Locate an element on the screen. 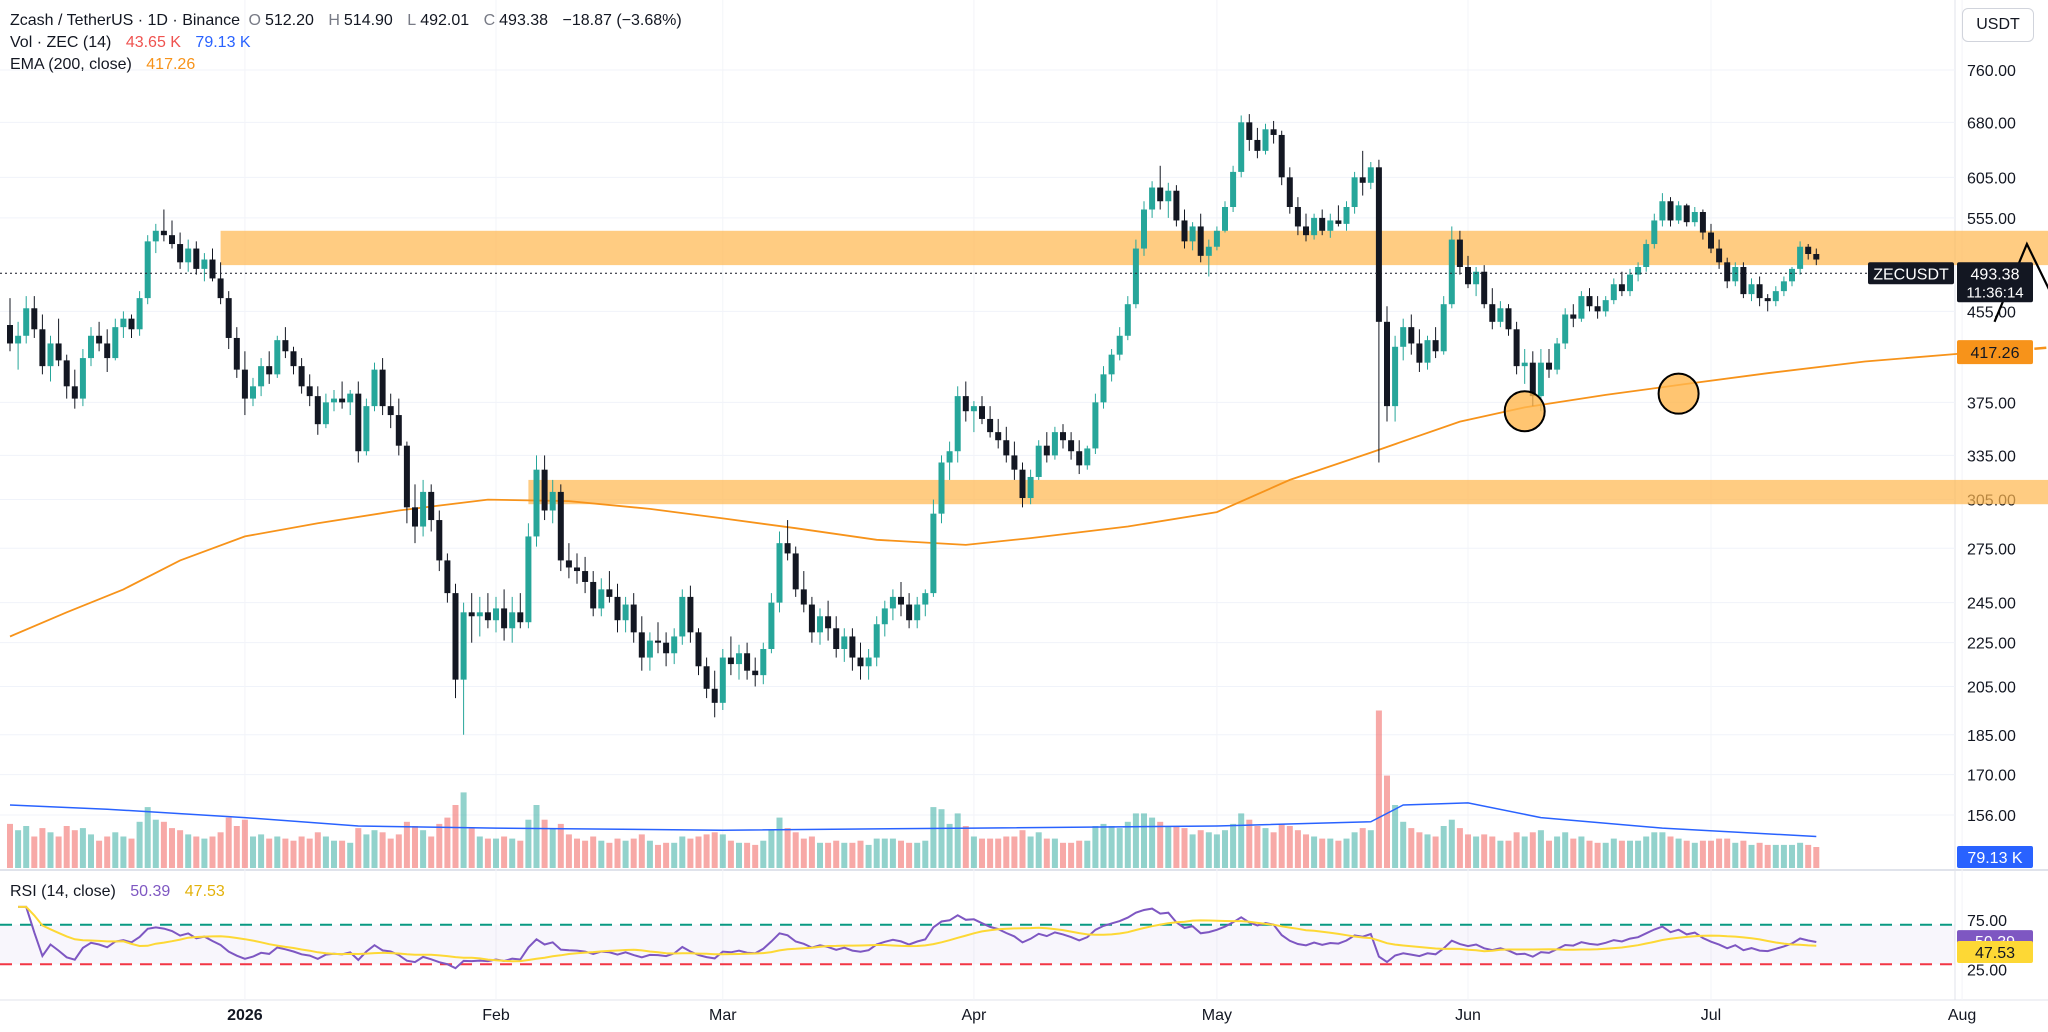  high-value: 514.90 is located at coordinates (368, 20).